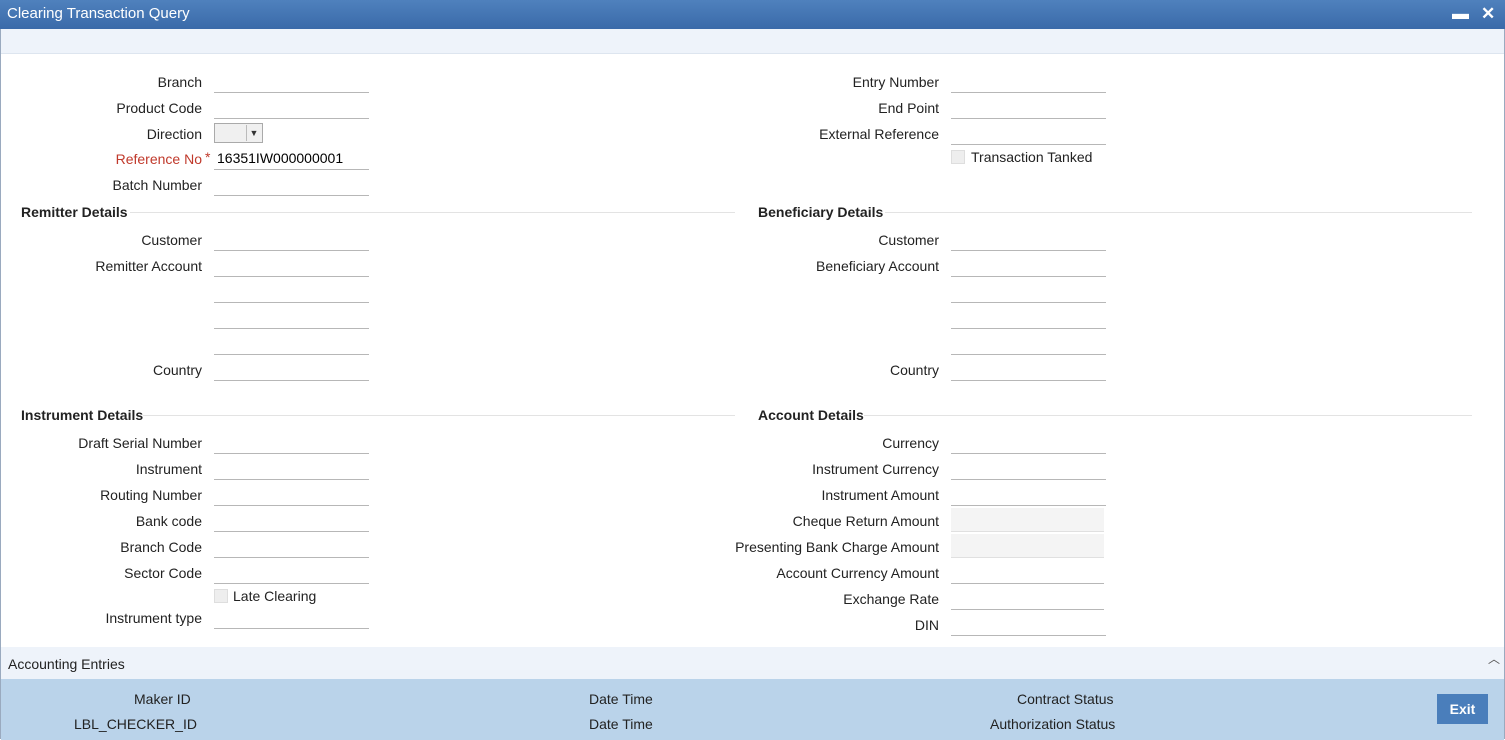 This screenshot has height=740, width=1505. What do you see at coordinates (148, 266) in the screenshot?
I see `remitter-account-label: Remitter Account` at bounding box center [148, 266].